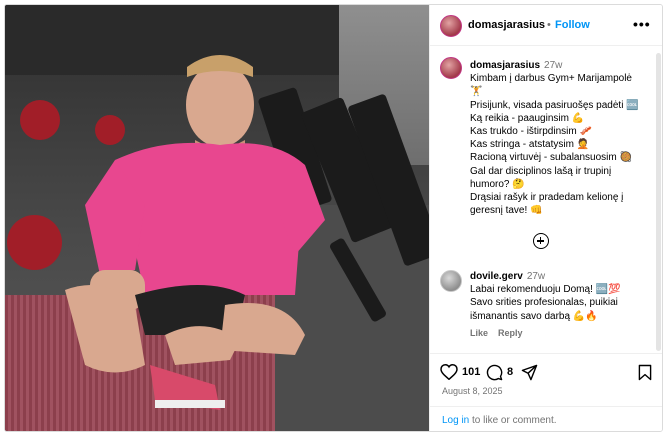 The width and height of the screenshot is (665, 435). What do you see at coordinates (545, 290) in the screenshot?
I see `comment-line: Labai rekomenduoju Domą! 🆒💯` at bounding box center [545, 290].